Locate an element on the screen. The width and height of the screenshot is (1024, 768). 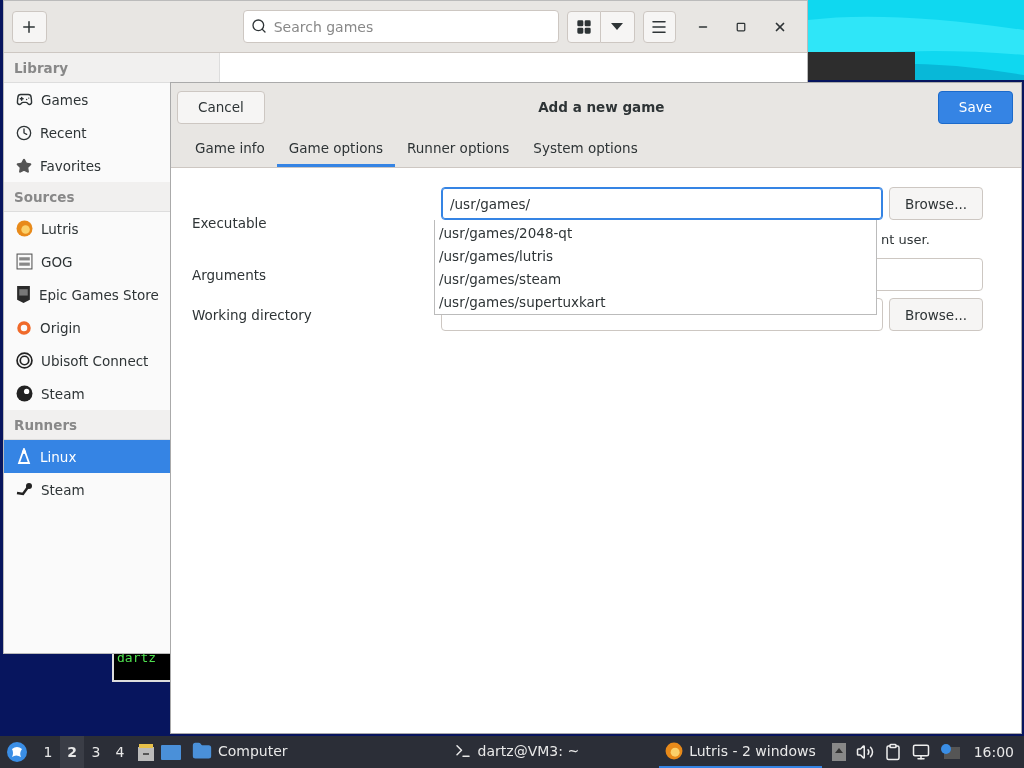
field-label: Working directory is located at coordinates (252, 314).